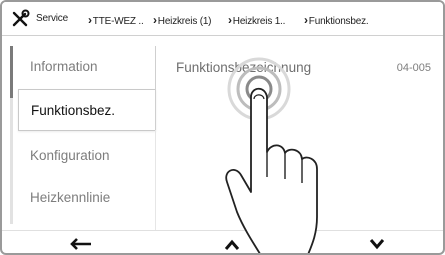  Describe the element at coordinates (11, 72) in the screenshot. I see `scrollbar-thumb` at that location.